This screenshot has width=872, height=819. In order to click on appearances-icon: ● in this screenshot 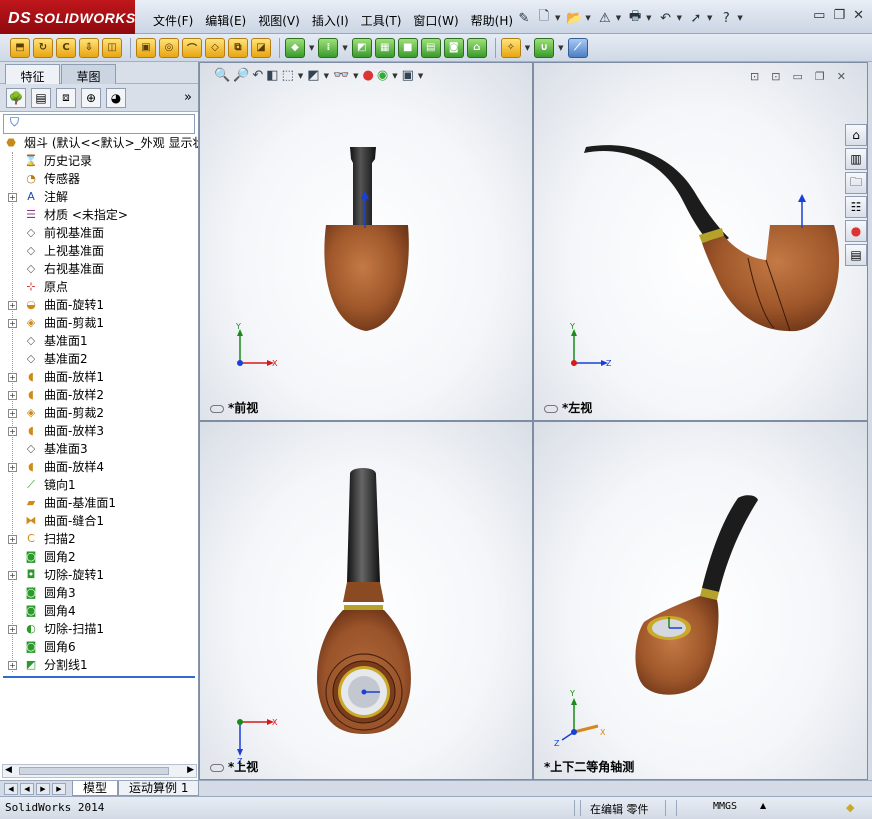, I will do `click(856, 231)`.